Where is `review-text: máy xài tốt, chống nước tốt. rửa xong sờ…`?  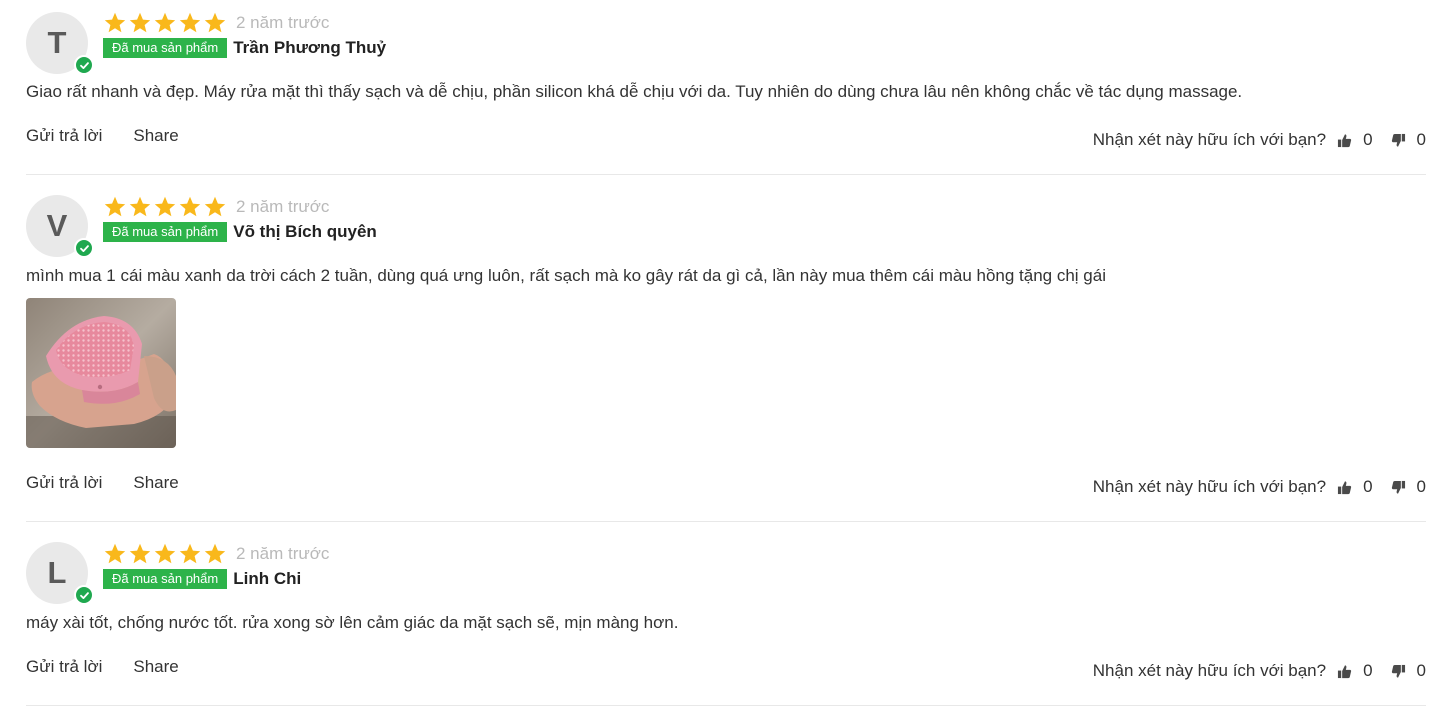 review-text: máy xài tốt, chống nước tốt. rửa xong sờ… is located at coordinates (352, 622).